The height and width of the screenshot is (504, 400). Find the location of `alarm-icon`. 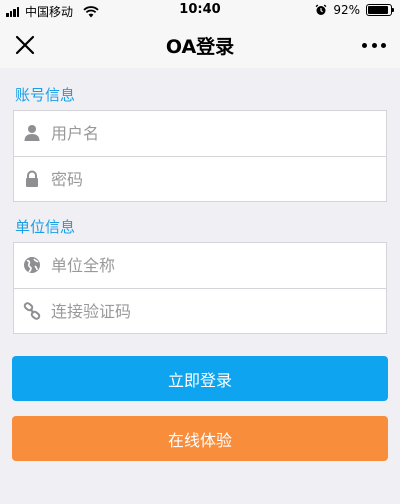

alarm-icon is located at coordinates (321, 9).